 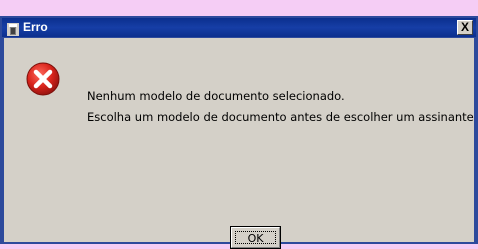 What do you see at coordinates (43, 79) in the screenshot?
I see `error-icon` at bounding box center [43, 79].